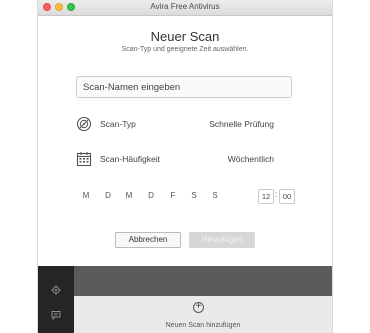  I want to click on day-toggle-monday: M, so click(86, 195).